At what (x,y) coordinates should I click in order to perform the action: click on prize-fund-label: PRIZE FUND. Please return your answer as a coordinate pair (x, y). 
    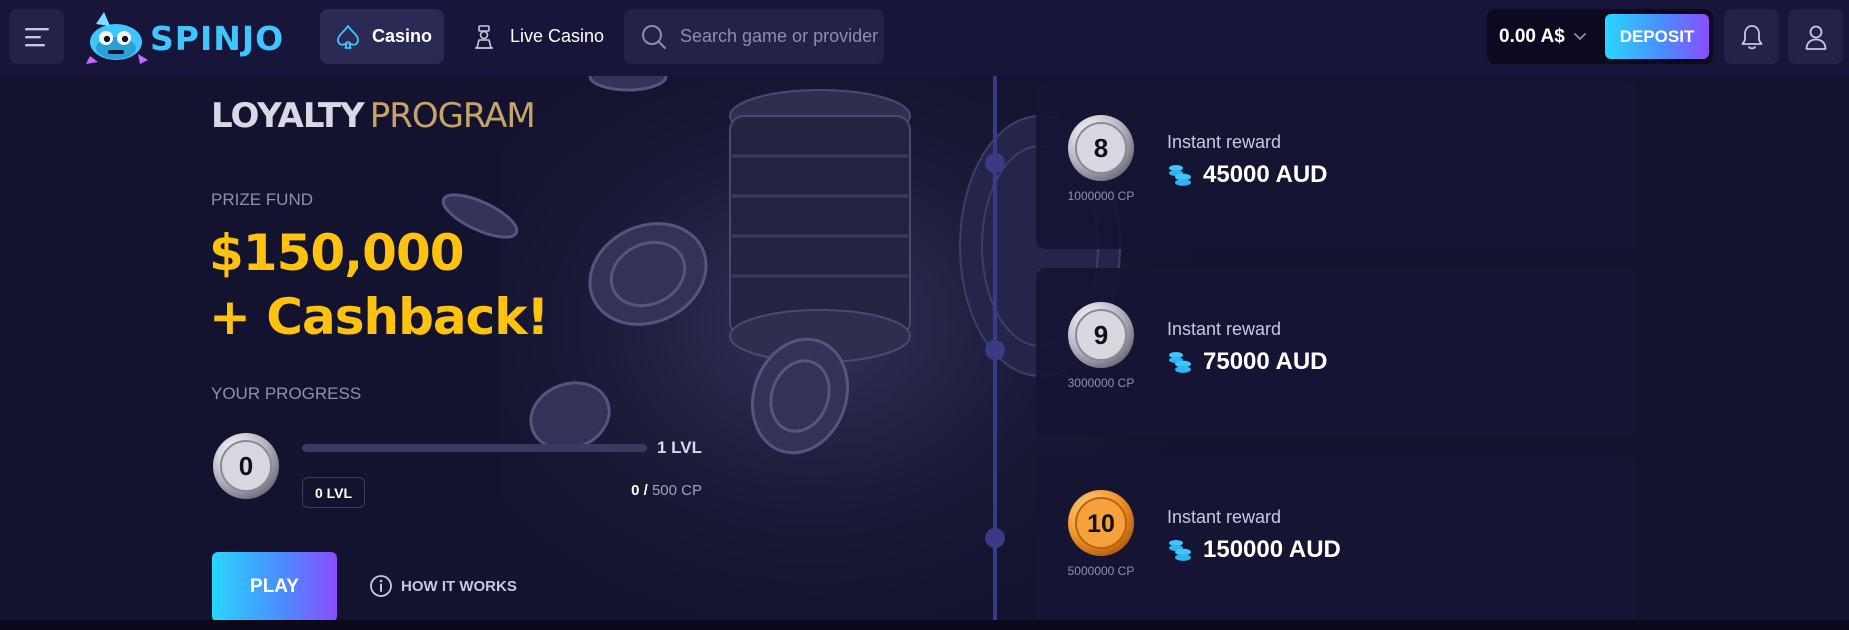
    Looking at the image, I should click on (262, 199).